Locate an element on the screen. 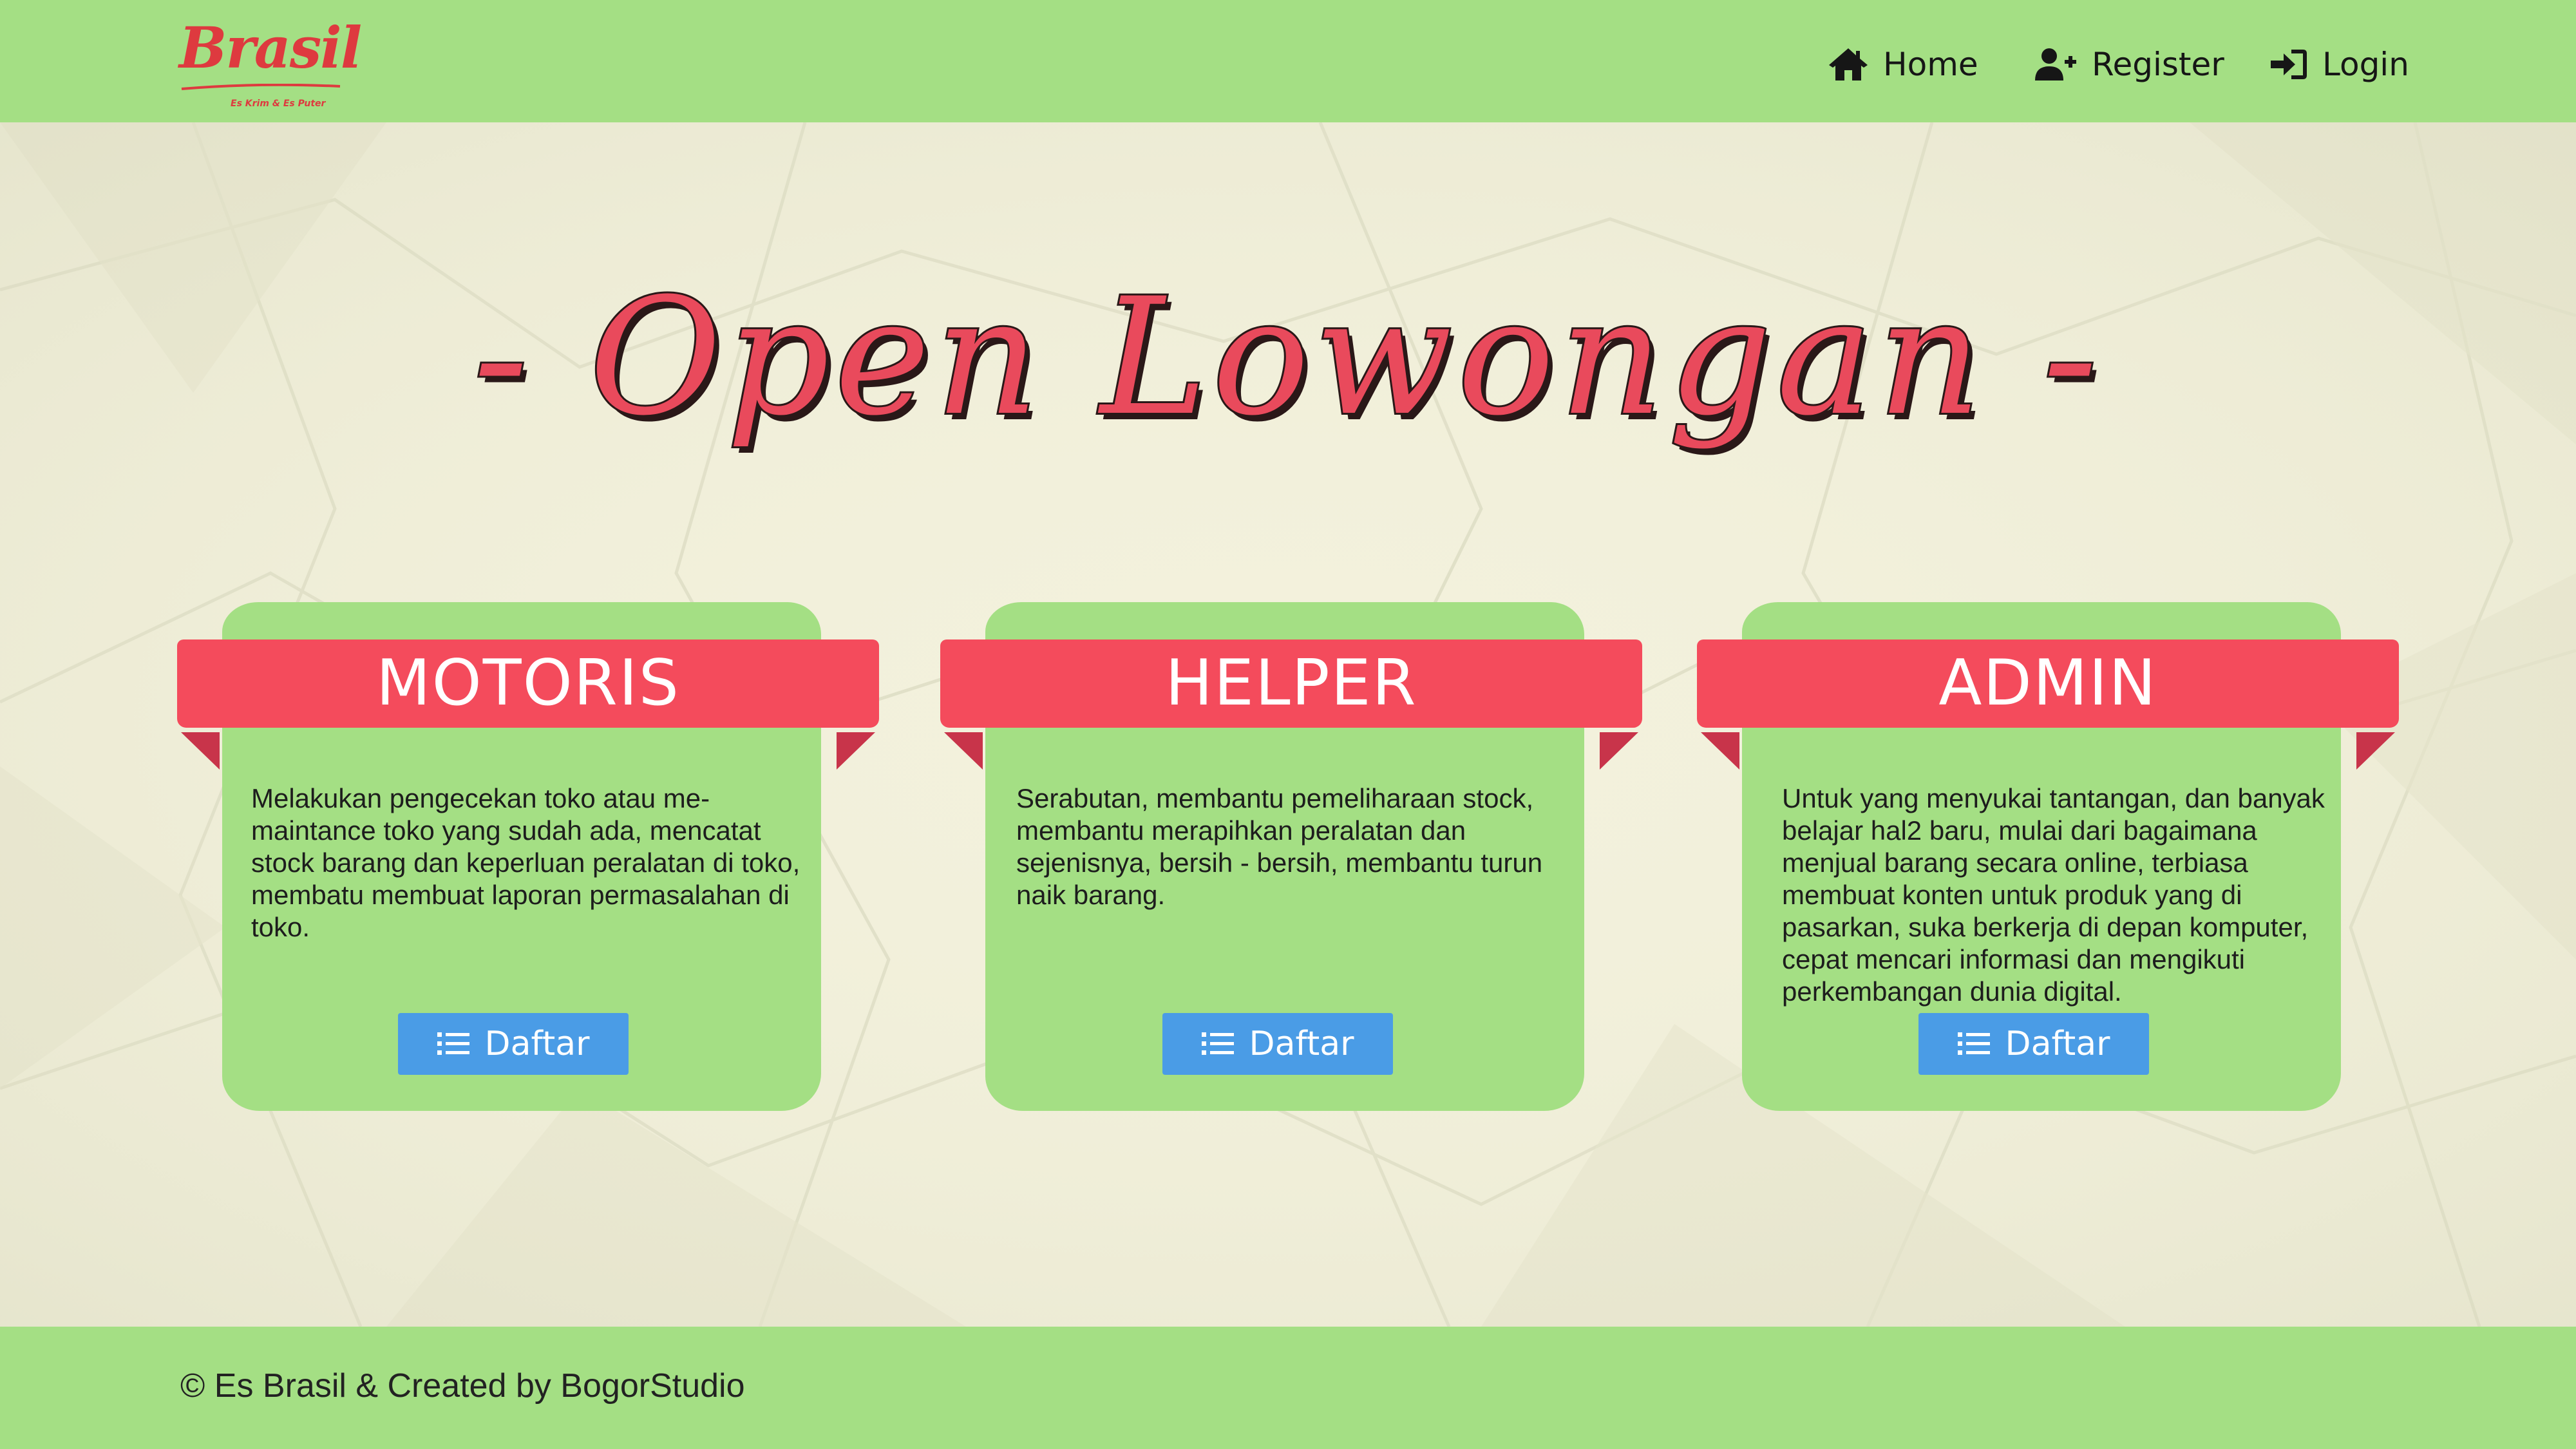 This screenshot has height=1449, width=2576. nav-home-label: Home is located at coordinates (1931, 64).